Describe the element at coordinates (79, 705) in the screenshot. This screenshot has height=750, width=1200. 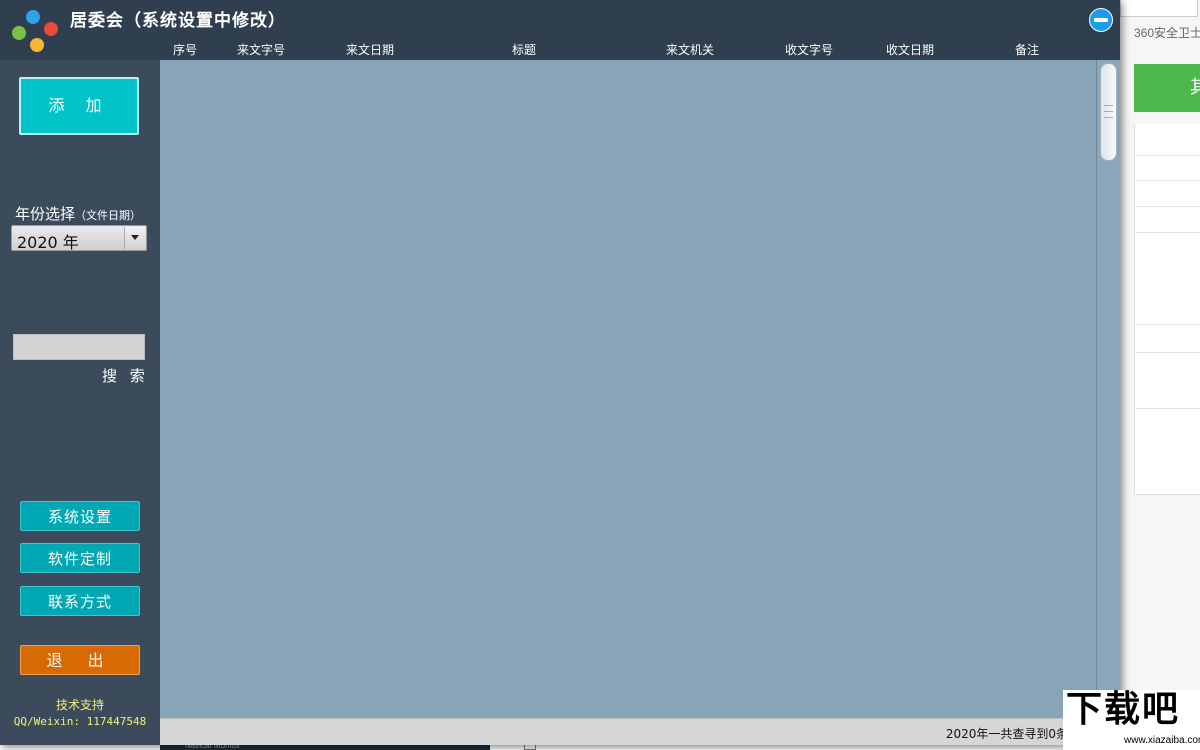
I see `tech-support-label: 技术支持` at that location.